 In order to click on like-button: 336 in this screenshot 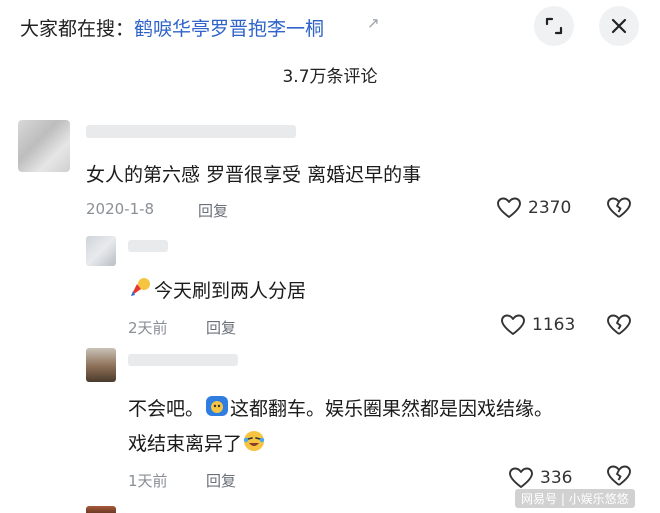, I will do `click(540, 478)`.